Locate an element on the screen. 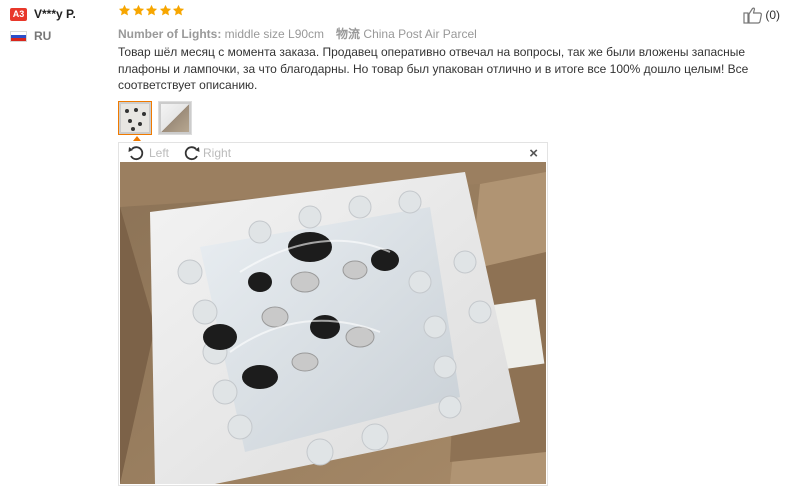 The width and height of the screenshot is (800, 492). helpful-button: (0) is located at coordinates (761, 15).